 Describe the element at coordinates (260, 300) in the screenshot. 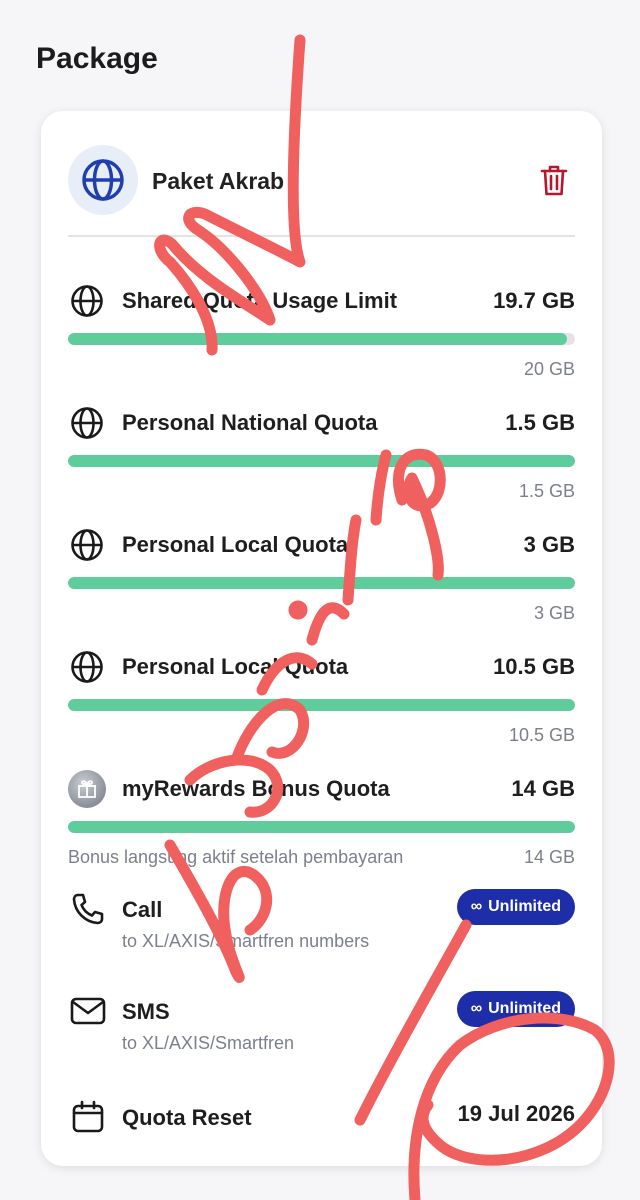

I see `quota-name: Shared Quota Usage Limit` at that location.